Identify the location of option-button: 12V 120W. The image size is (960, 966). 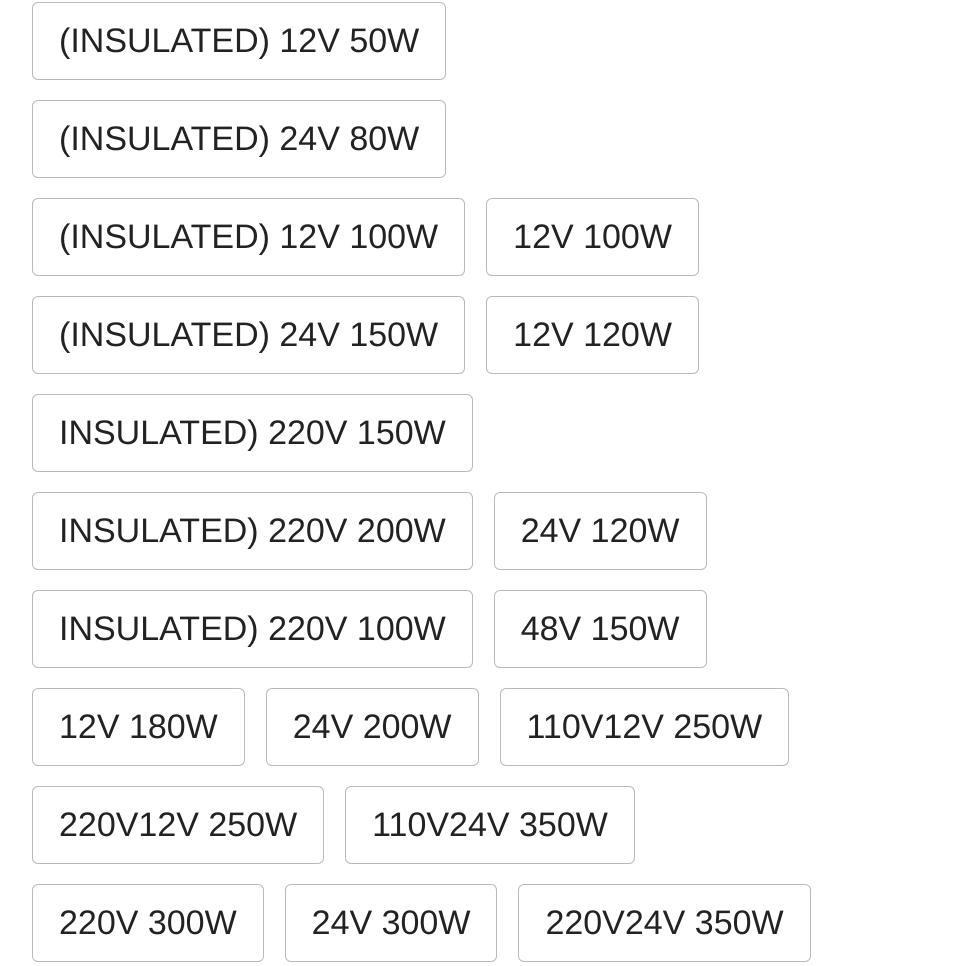
(592, 335).